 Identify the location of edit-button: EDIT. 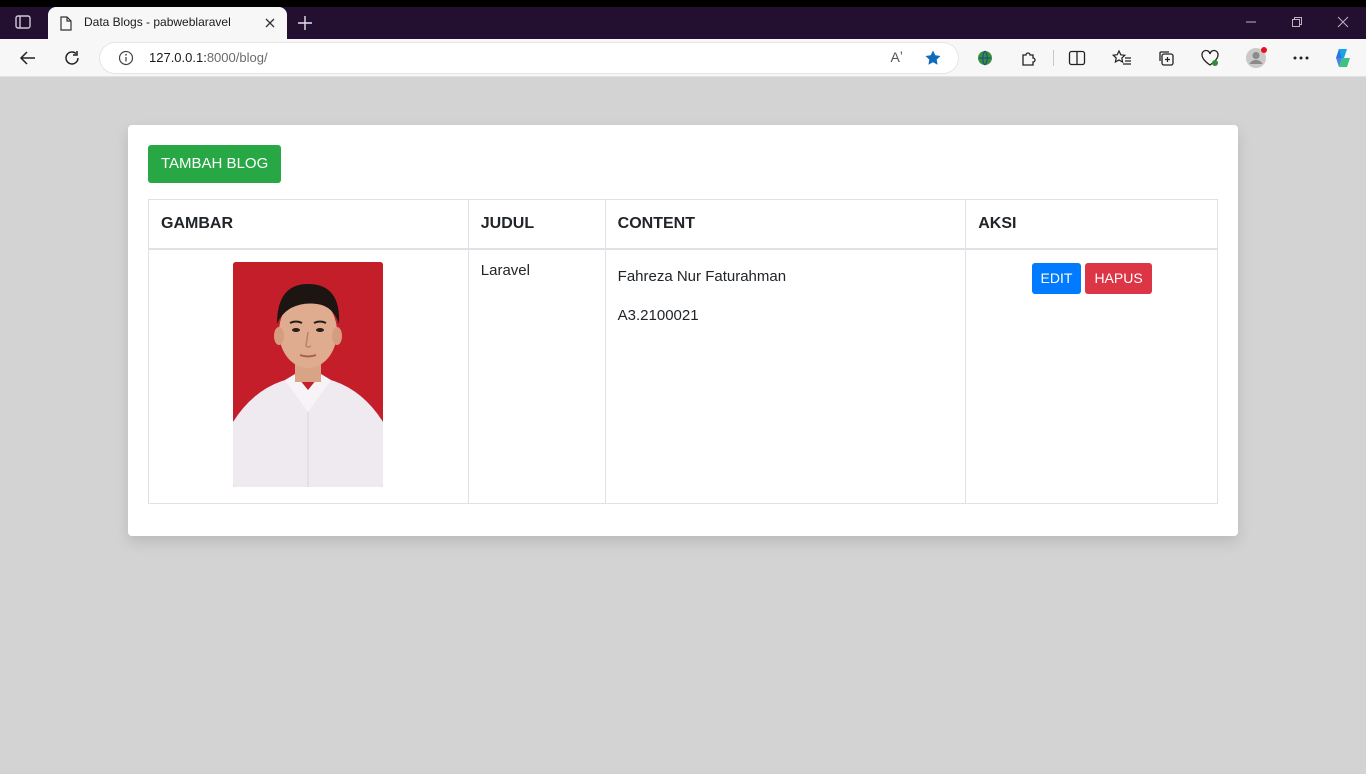
(1056, 278).